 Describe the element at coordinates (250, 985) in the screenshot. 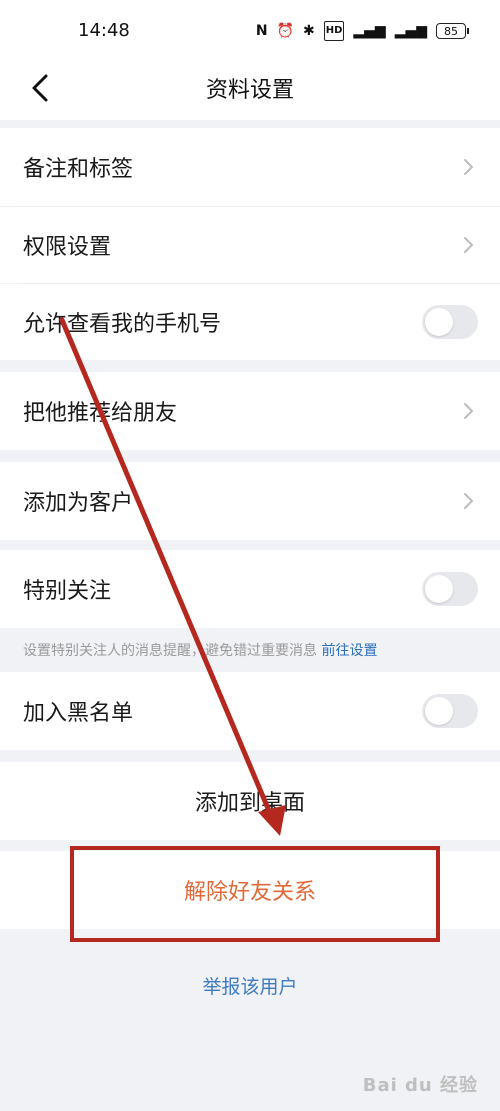

I see `report-user-link: 举报该用户` at that location.